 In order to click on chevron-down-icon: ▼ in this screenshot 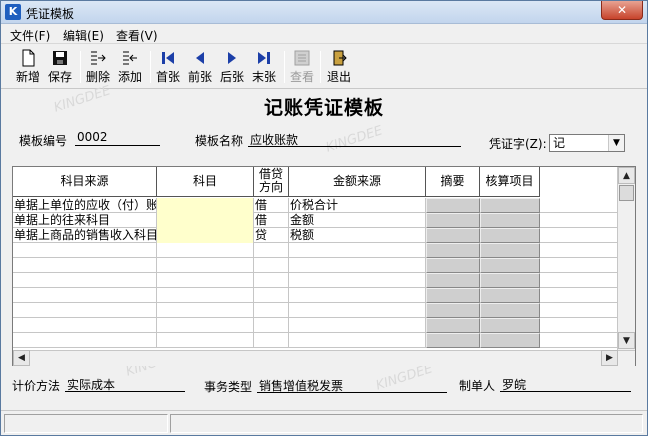, I will do `click(616, 143)`.